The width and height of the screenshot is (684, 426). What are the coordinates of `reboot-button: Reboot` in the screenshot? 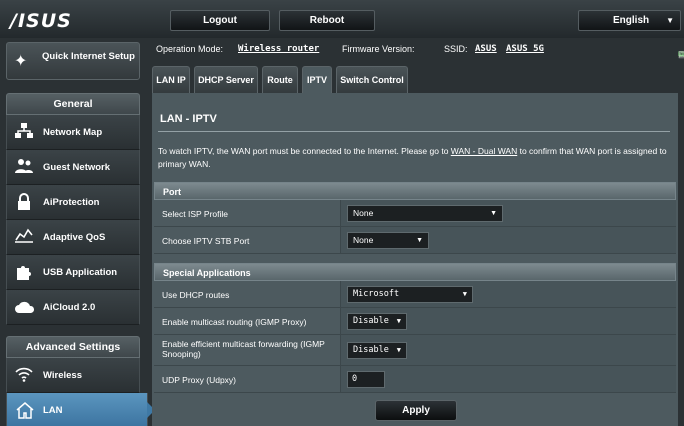 It's located at (327, 20).